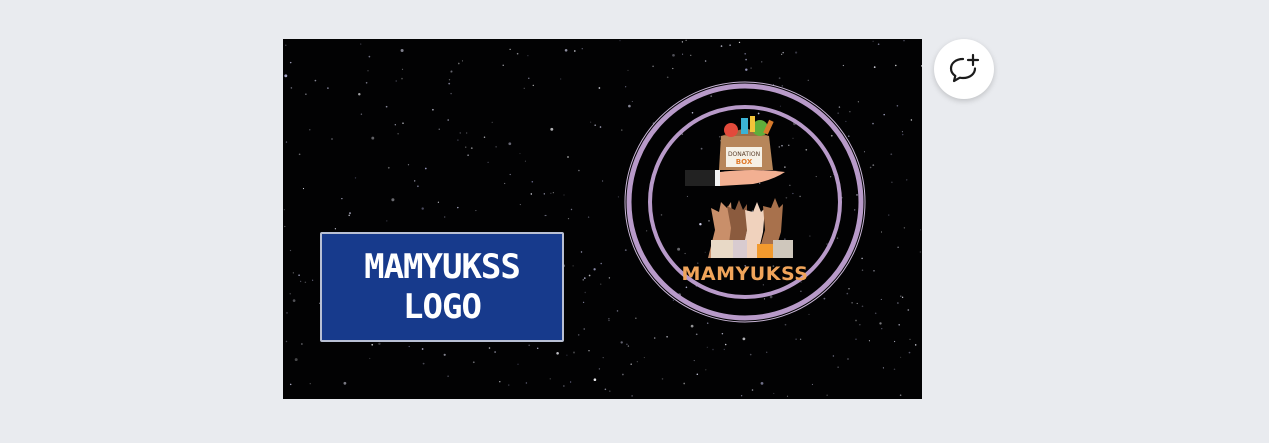 Image resolution: width=1269 pixels, height=443 pixels. I want to click on mamyukss-logo: DONATION BOX MAMYUKSS, so click(745, 202).